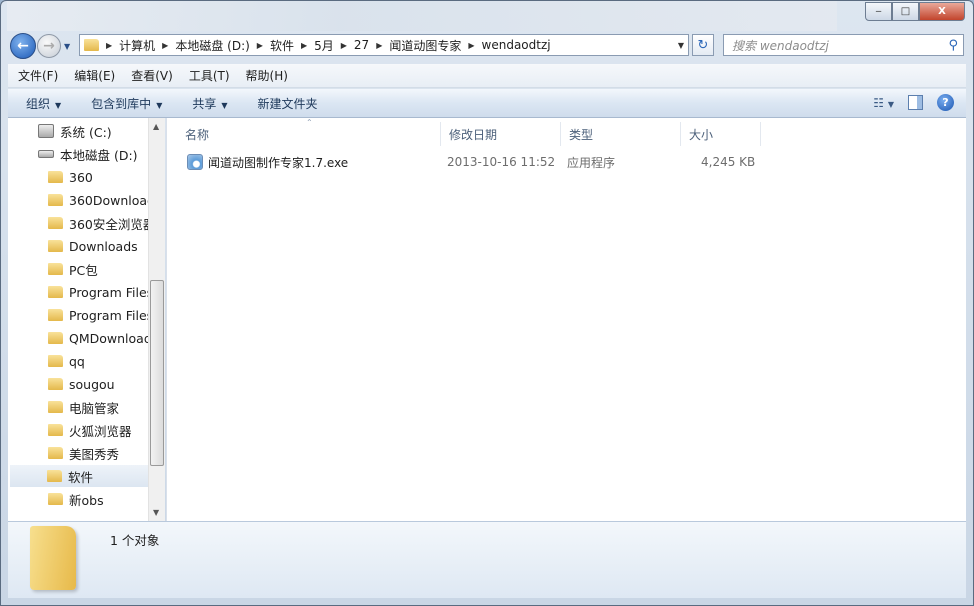 Image resolution: width=974 pixels, height=606 pixels. I want to click on menu-item: 编辑(E), so click(94, 75).